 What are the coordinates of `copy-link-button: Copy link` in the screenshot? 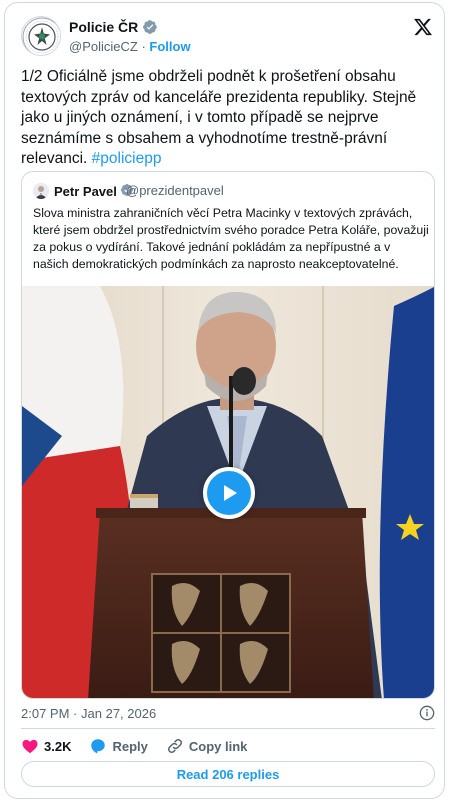 It's located at (207, 746).